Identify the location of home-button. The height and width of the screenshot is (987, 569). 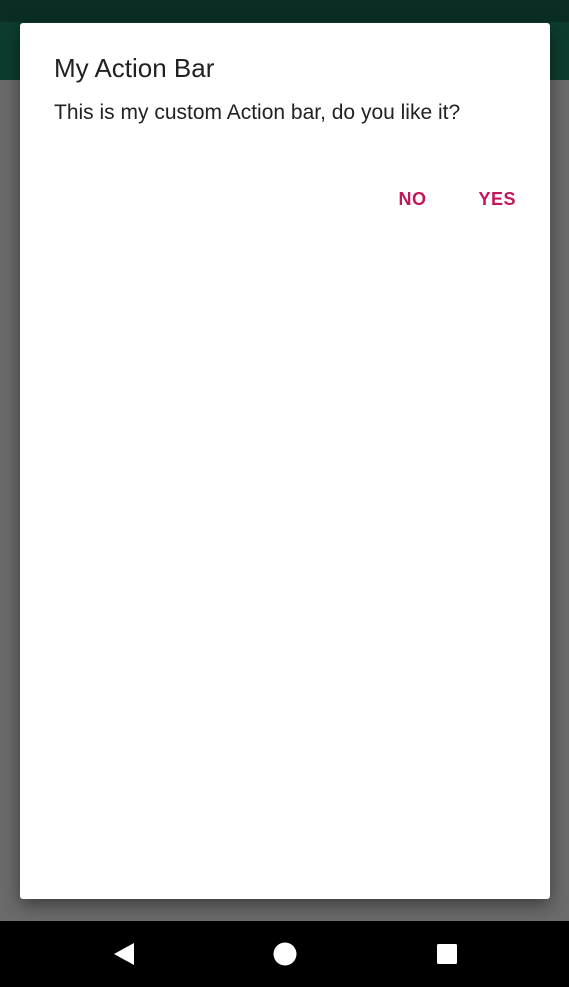
(285, 954).